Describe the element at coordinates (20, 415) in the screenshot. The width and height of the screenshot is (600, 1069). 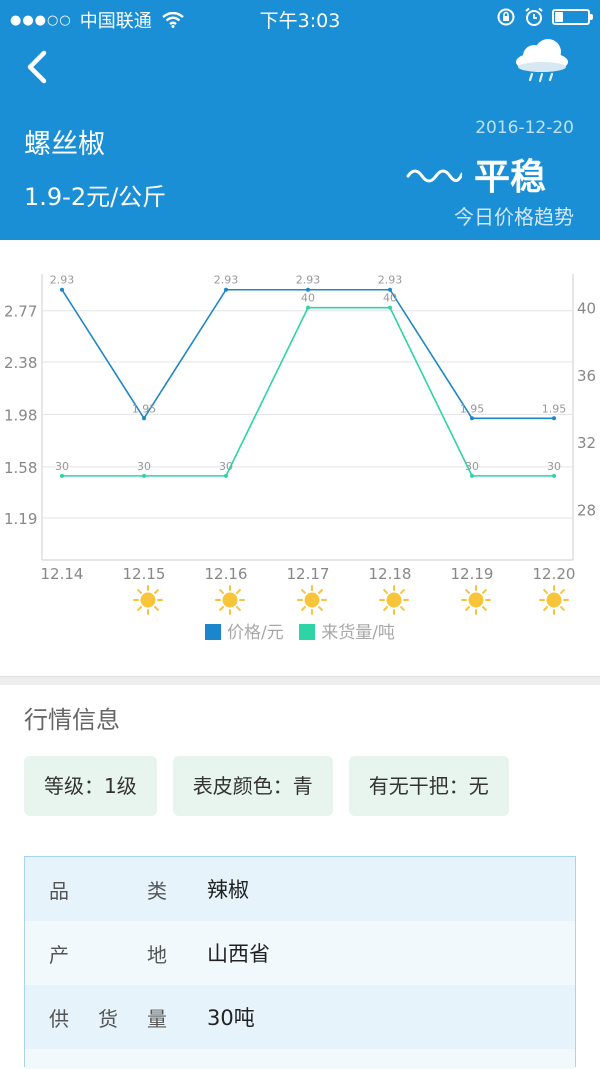
I see `left-tick-label: 1.98` at that location.